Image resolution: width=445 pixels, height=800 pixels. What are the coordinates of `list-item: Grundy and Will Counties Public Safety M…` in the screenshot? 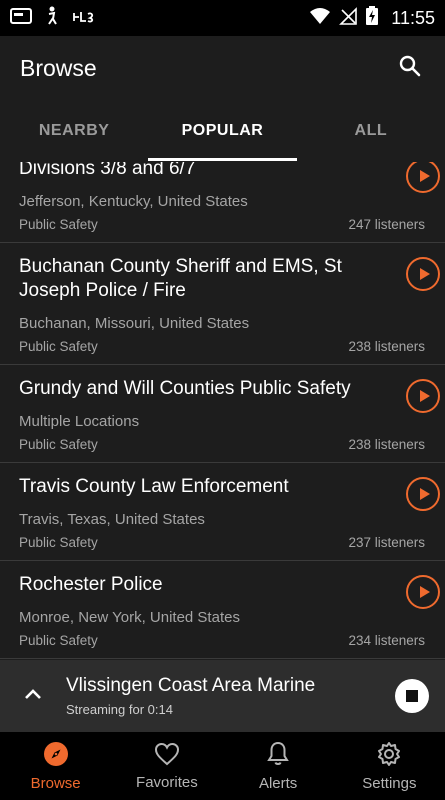 It's located at (222, 414).